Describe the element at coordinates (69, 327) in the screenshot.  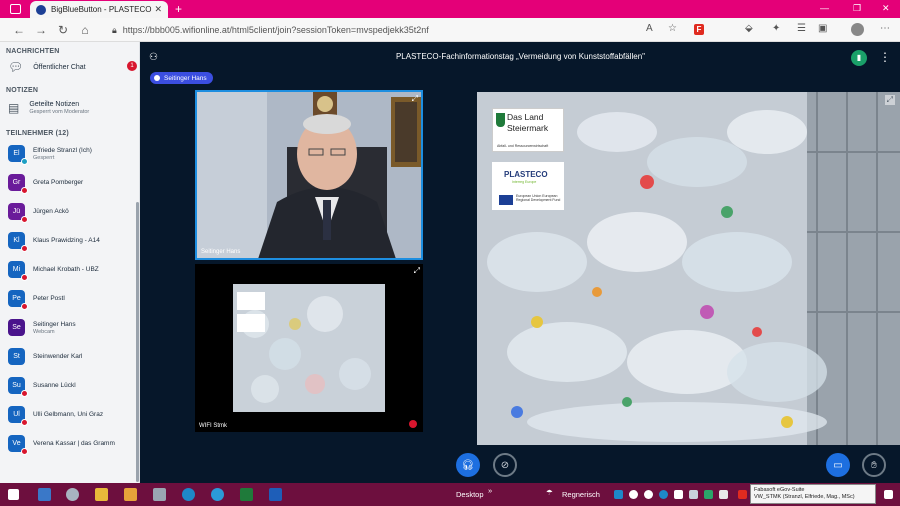
I see `participant-item: Se Seitinger Hans Webcam` at that location.